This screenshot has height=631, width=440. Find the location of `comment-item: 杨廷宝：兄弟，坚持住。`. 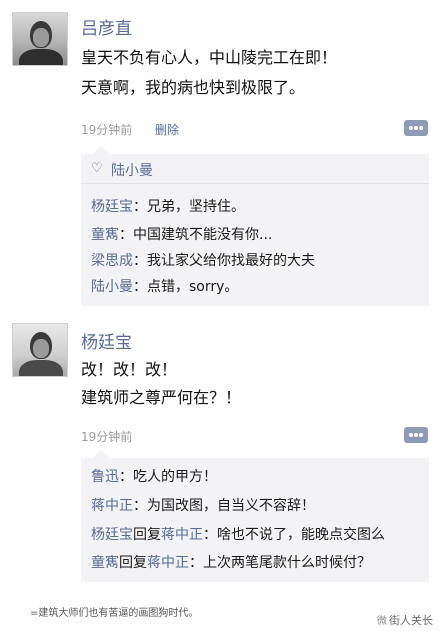

comment-item: 杨廷宝：兄弟，坚持住。 is located at coordinates (168, 206).